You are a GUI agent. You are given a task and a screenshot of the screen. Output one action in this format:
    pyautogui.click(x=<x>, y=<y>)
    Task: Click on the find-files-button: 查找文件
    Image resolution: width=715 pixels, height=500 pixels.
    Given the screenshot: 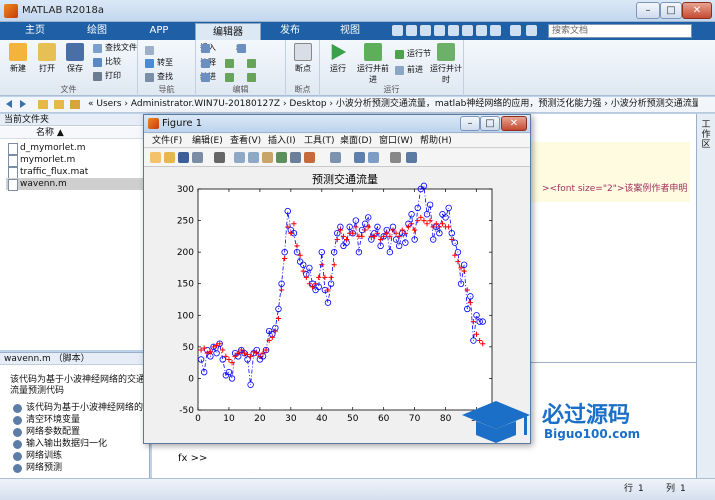 What is the action you would take?
    pyautogui.click(x=114, y=48)
    